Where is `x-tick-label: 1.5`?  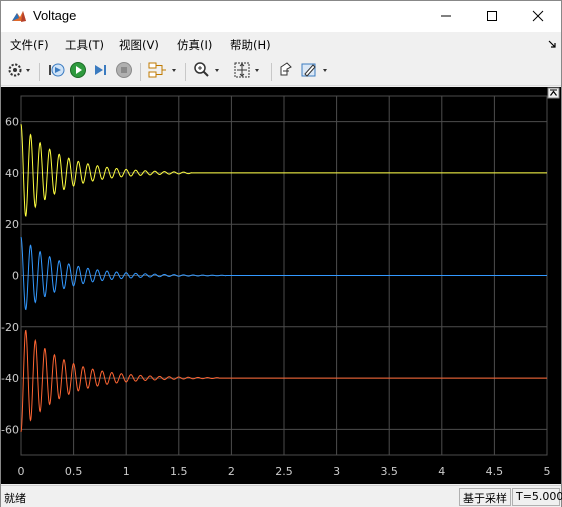 x-tick-label: 1.5 is located at coordinates (179, 471).